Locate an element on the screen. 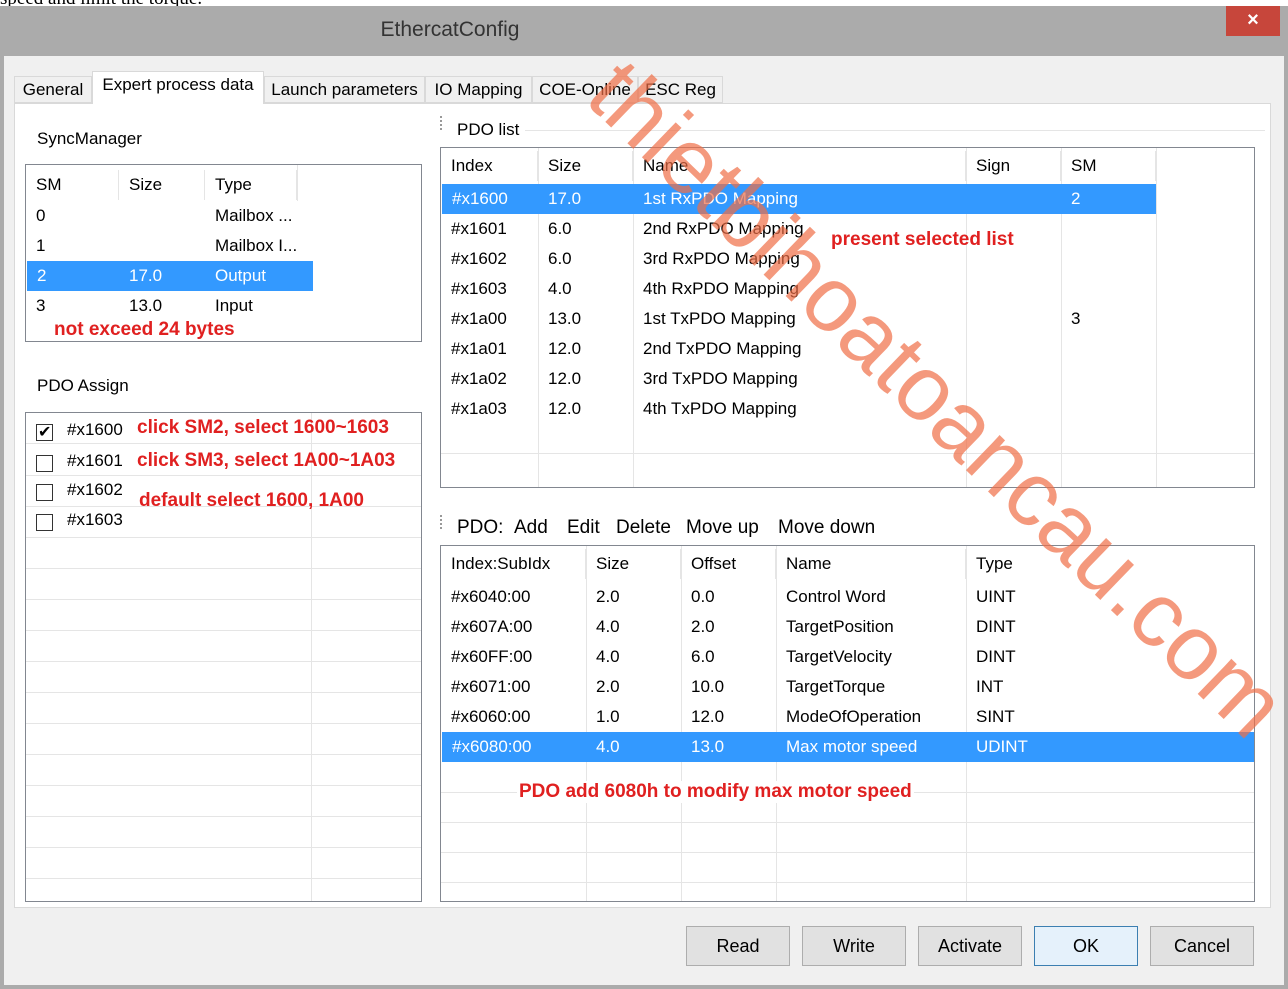  type-cell: Output is located at coordinates (241, 275).